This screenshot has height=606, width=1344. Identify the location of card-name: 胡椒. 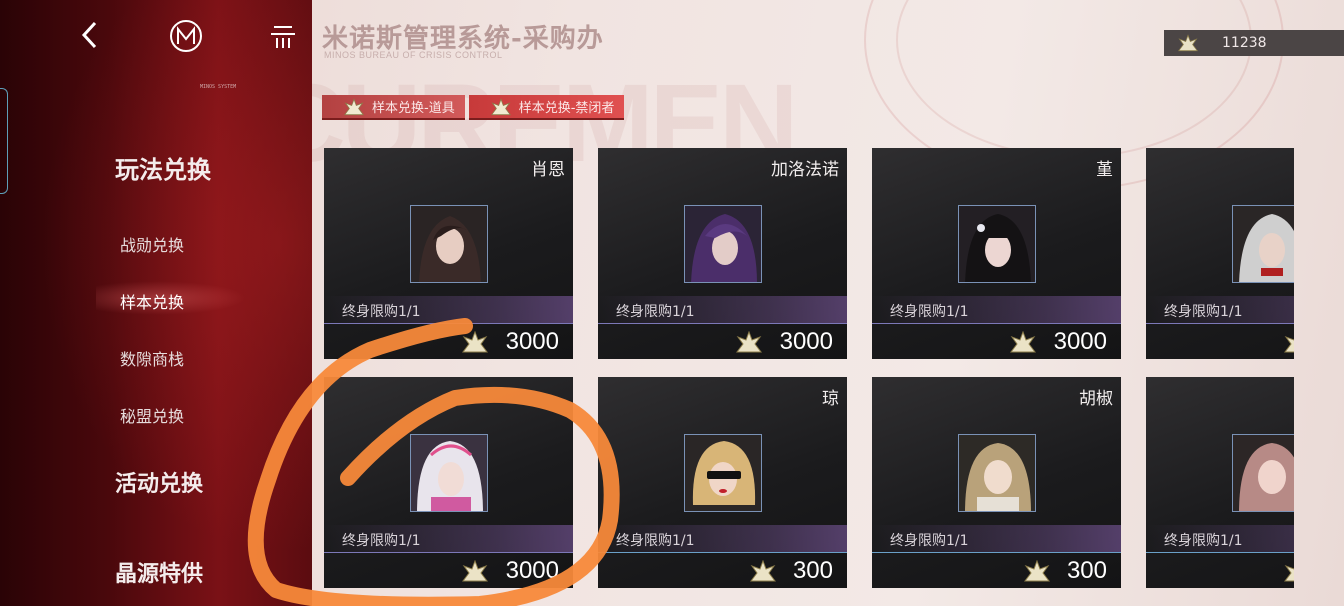
(1096, 399).